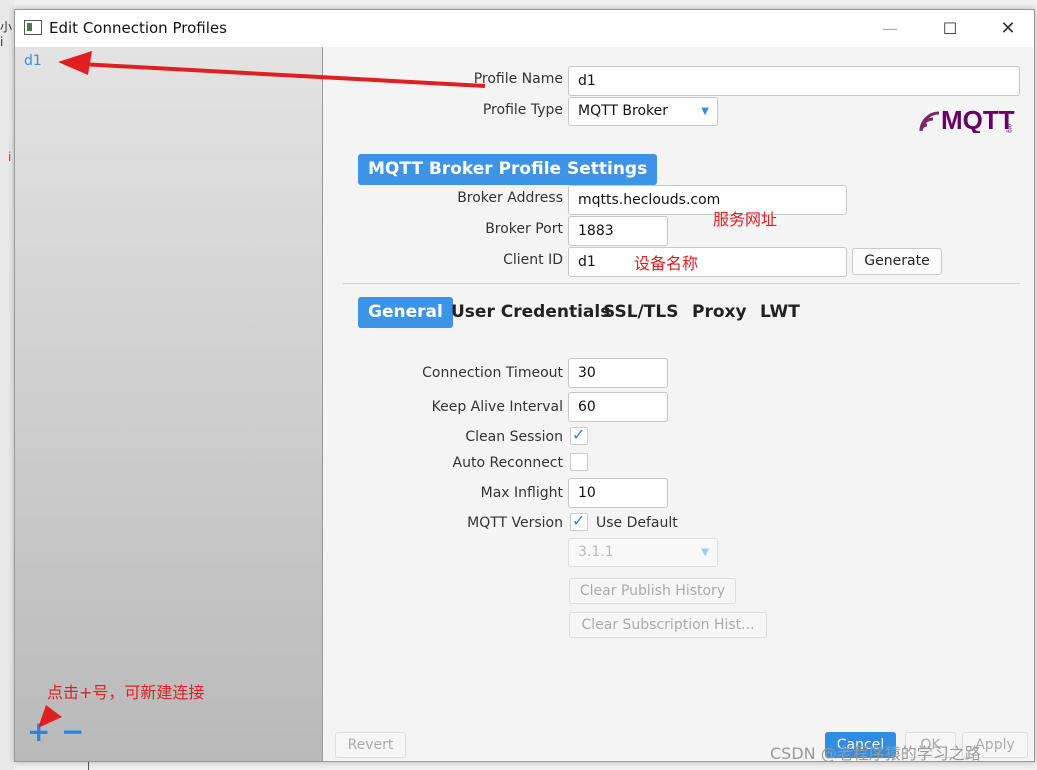  What do you see at coordinates (126, 692) in the screenshot?
I see `add-connection-annotation: 点击+号，可新建连接` at bounding box center [126, 692].